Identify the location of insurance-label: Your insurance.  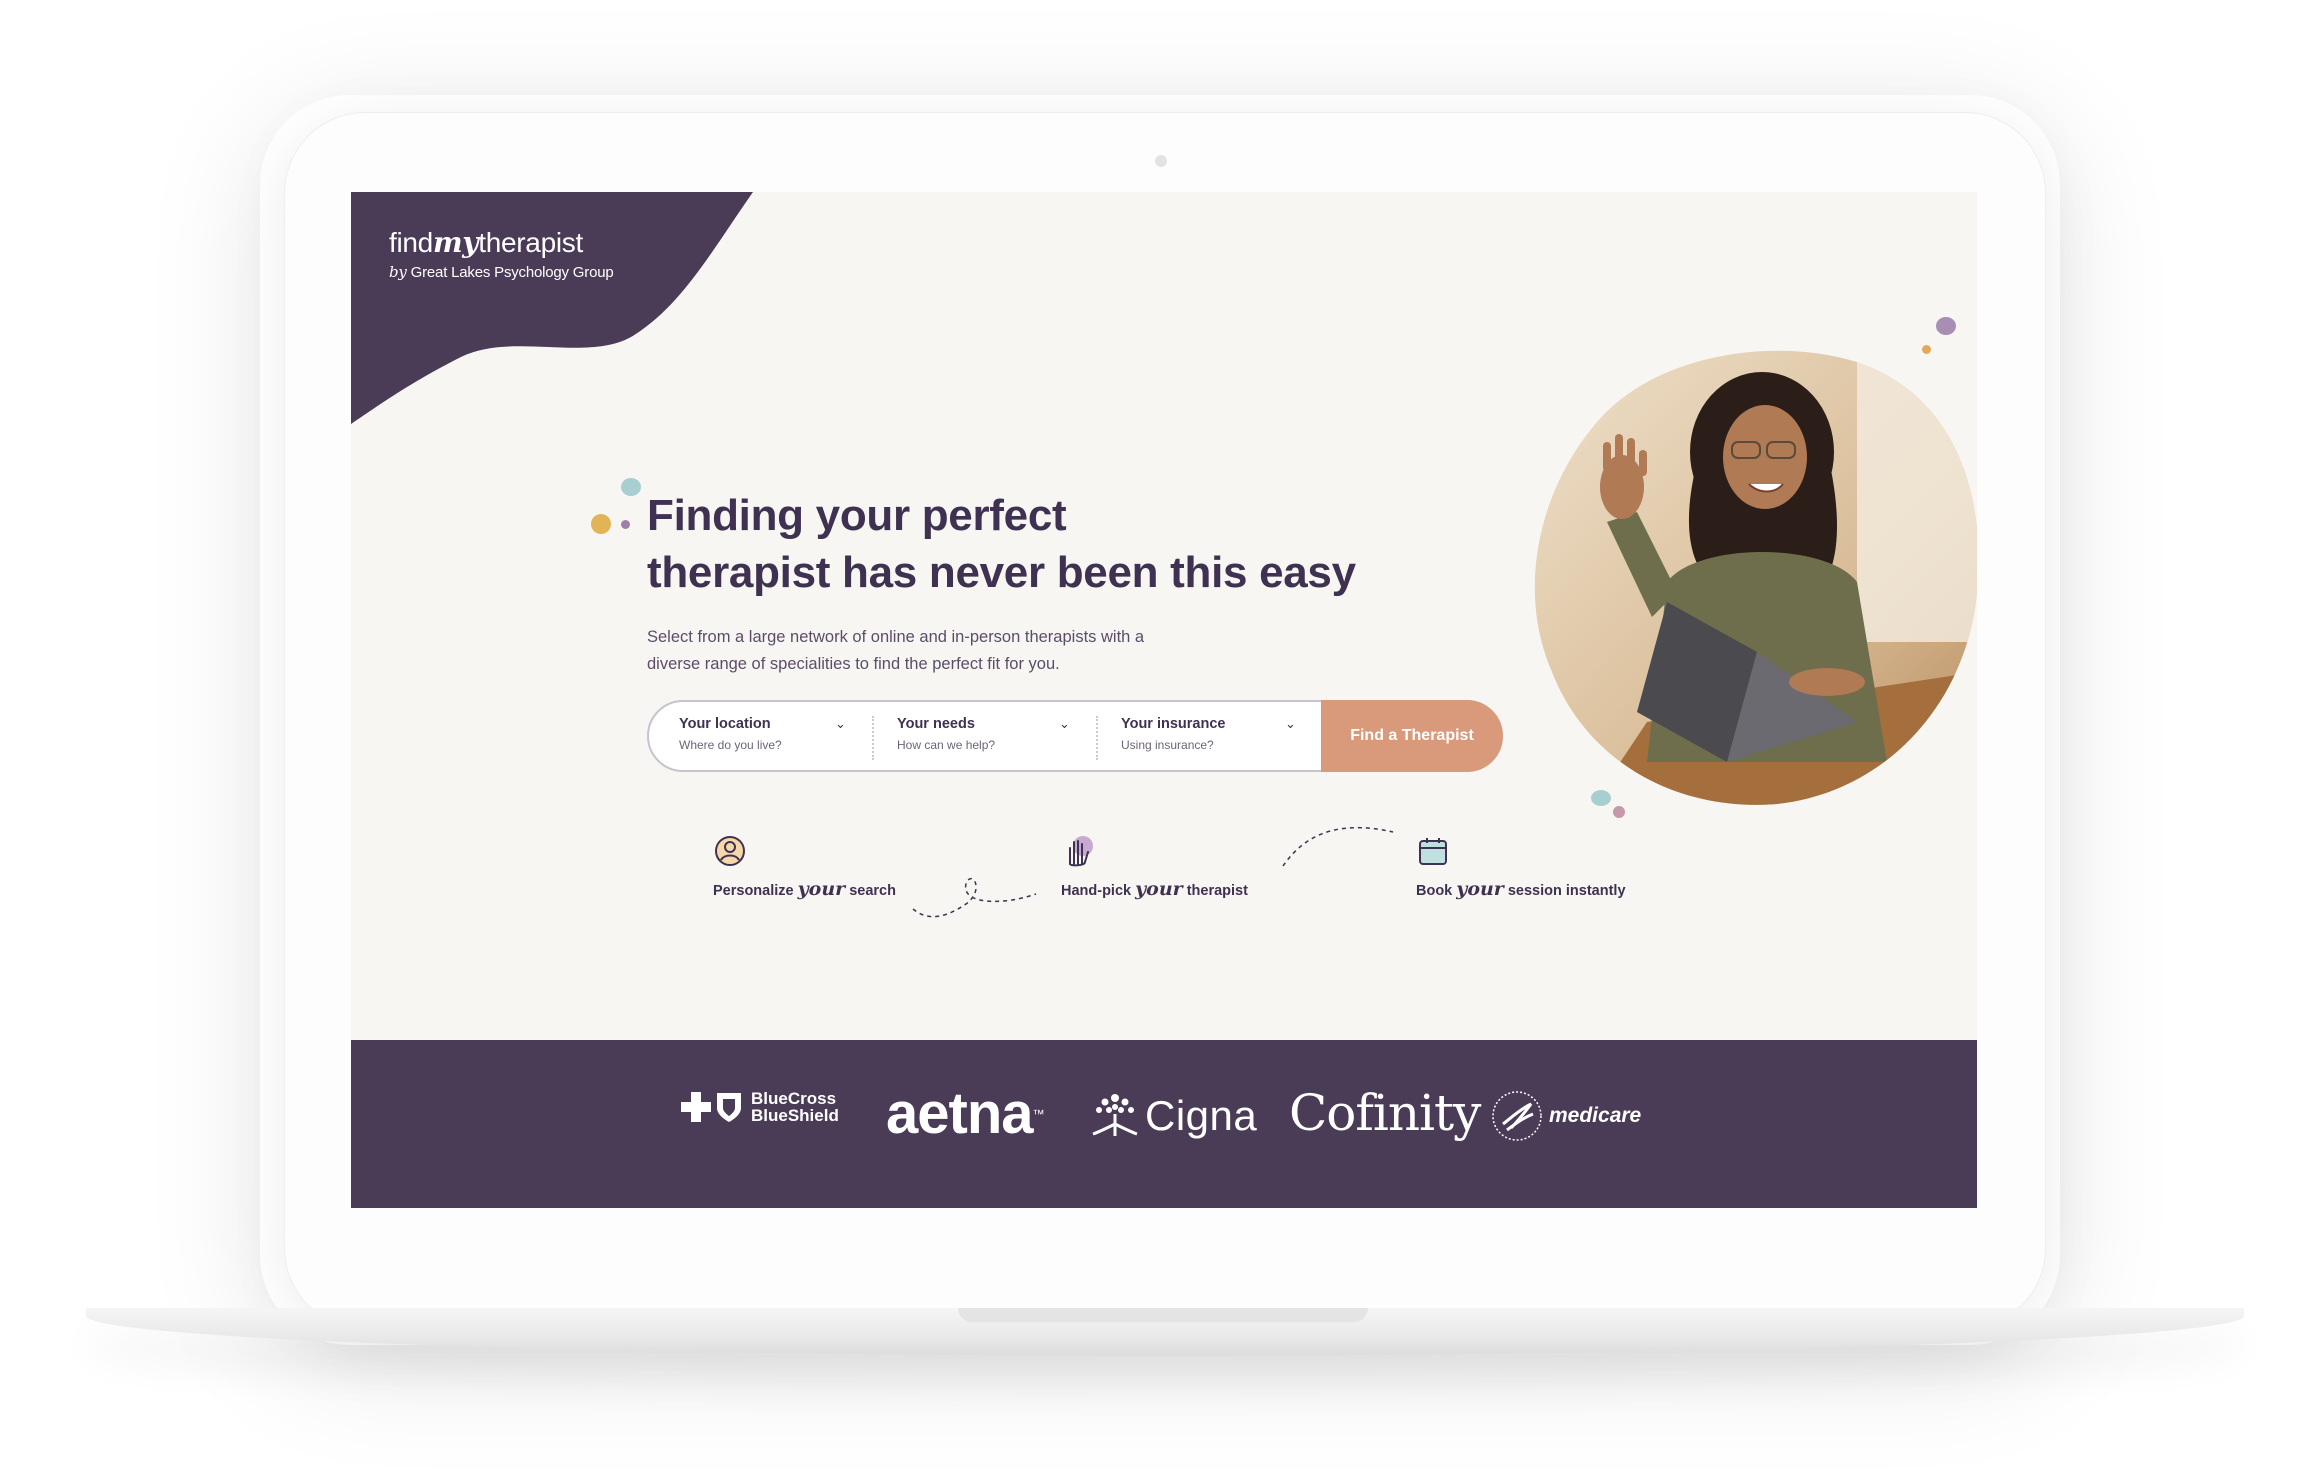
(1173, 724).